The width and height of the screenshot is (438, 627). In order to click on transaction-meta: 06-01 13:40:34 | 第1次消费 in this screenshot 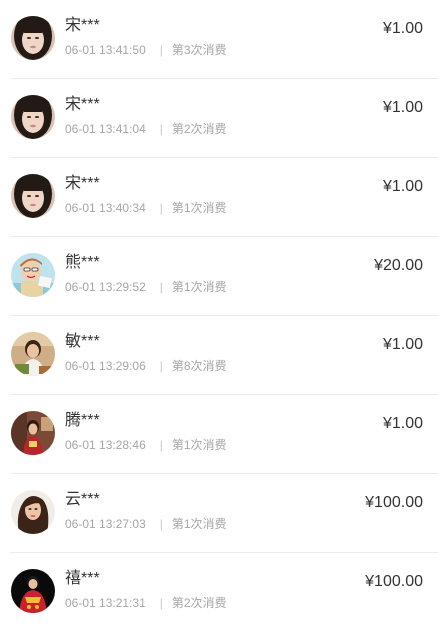, I will do `click(146, 208)`.